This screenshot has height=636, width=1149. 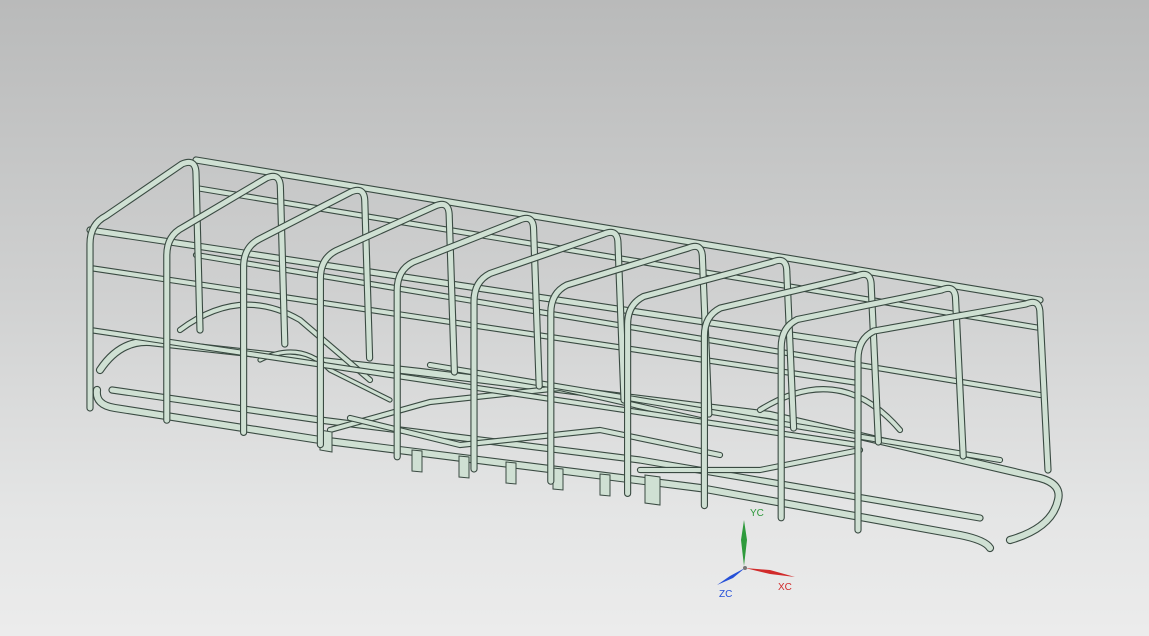 What do you see at coordinates (725, 594) in the screenshot?
I see `z-axis-label: ZC` at bounding box center [725, 594].